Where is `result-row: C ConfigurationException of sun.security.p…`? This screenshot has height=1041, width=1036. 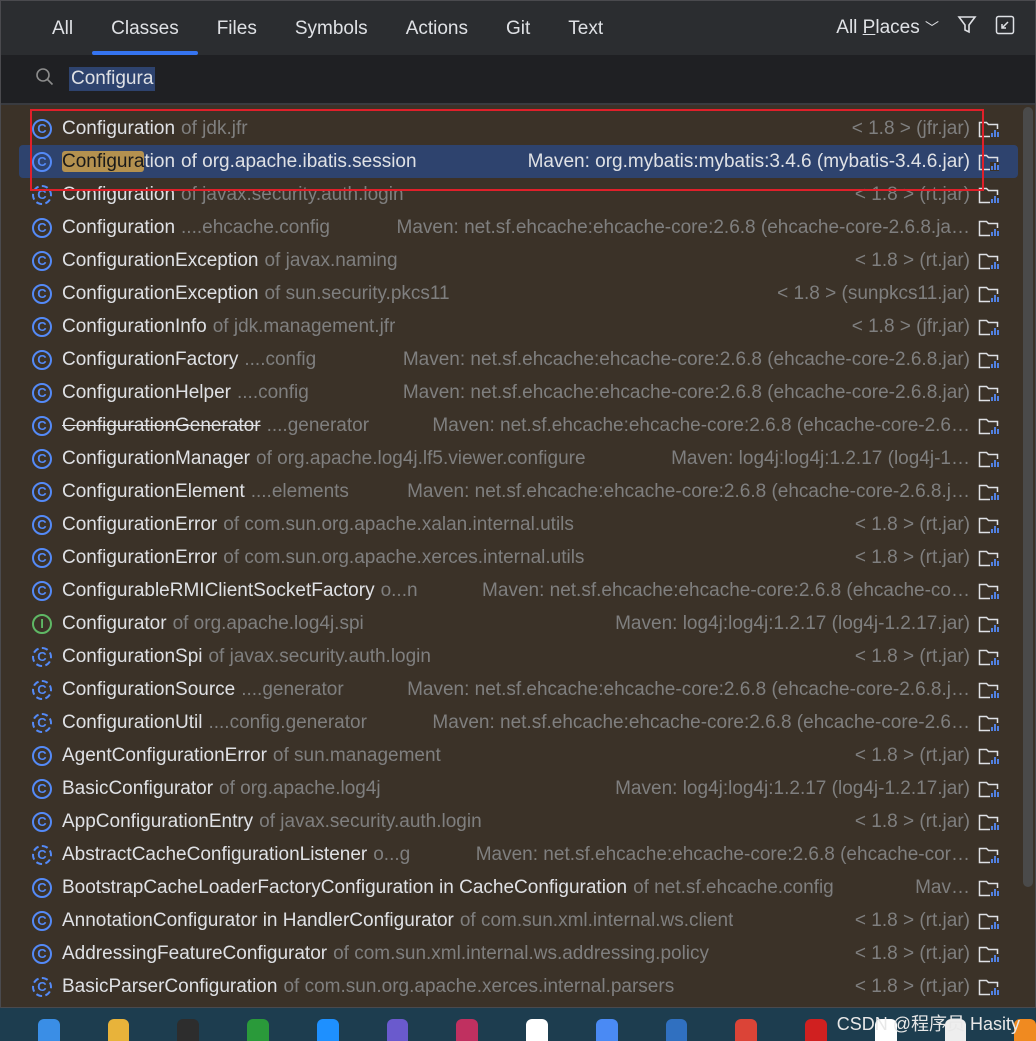 result-row: C ConfigurationException of sun.security.p… is located at coordinates (509, 293).